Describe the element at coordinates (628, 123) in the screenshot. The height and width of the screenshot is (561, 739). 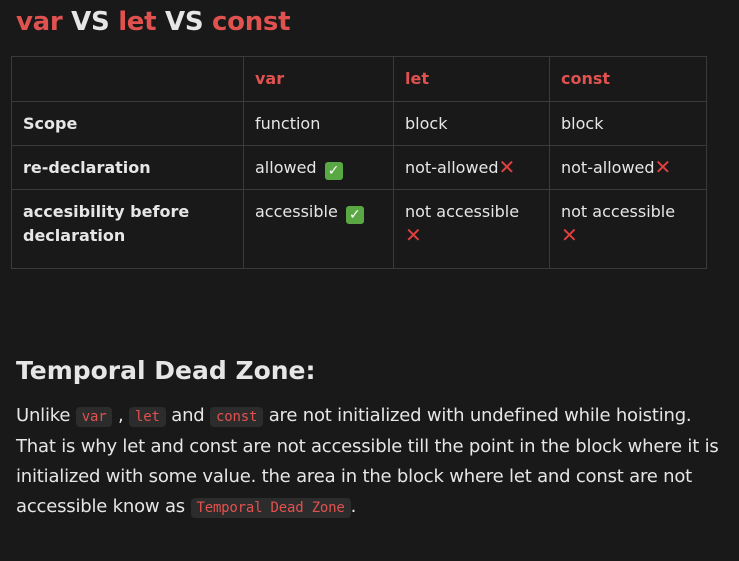
I see `cell-scope-const: block` at that location.